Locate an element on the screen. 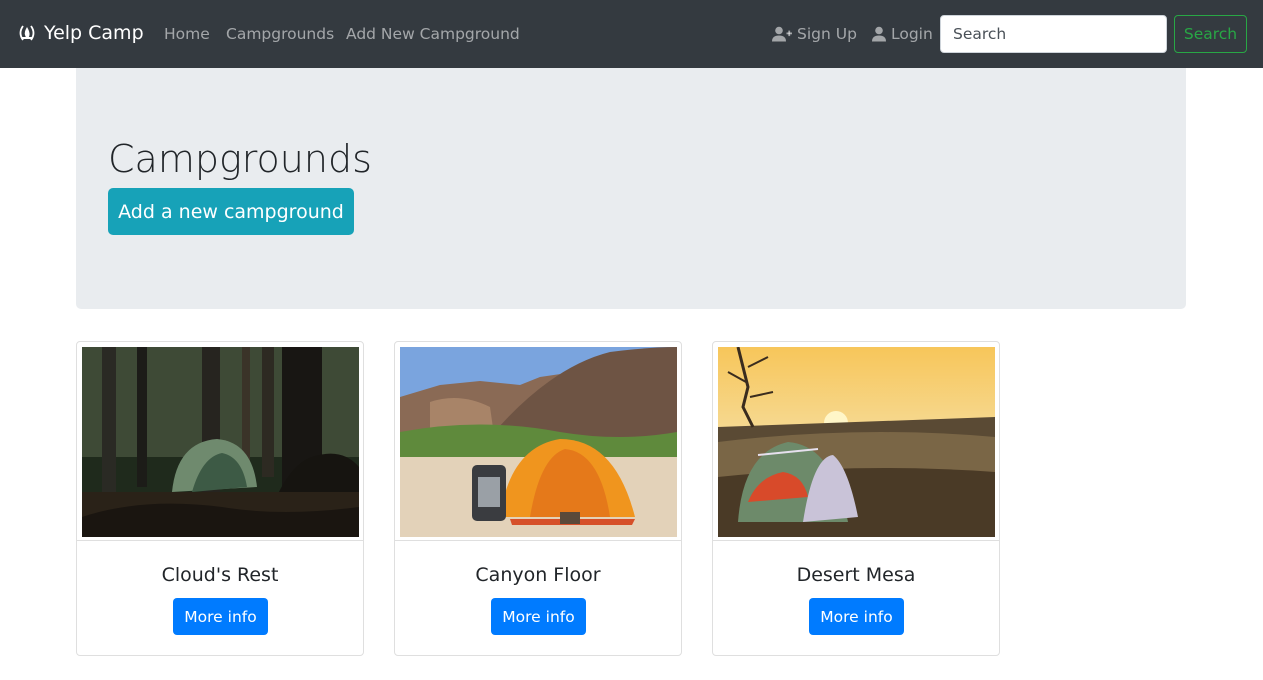 The width and height of the screenshot is (1263, 680). nav-campgrounds-link: Campgrounds is located at coordinates (280, 34).